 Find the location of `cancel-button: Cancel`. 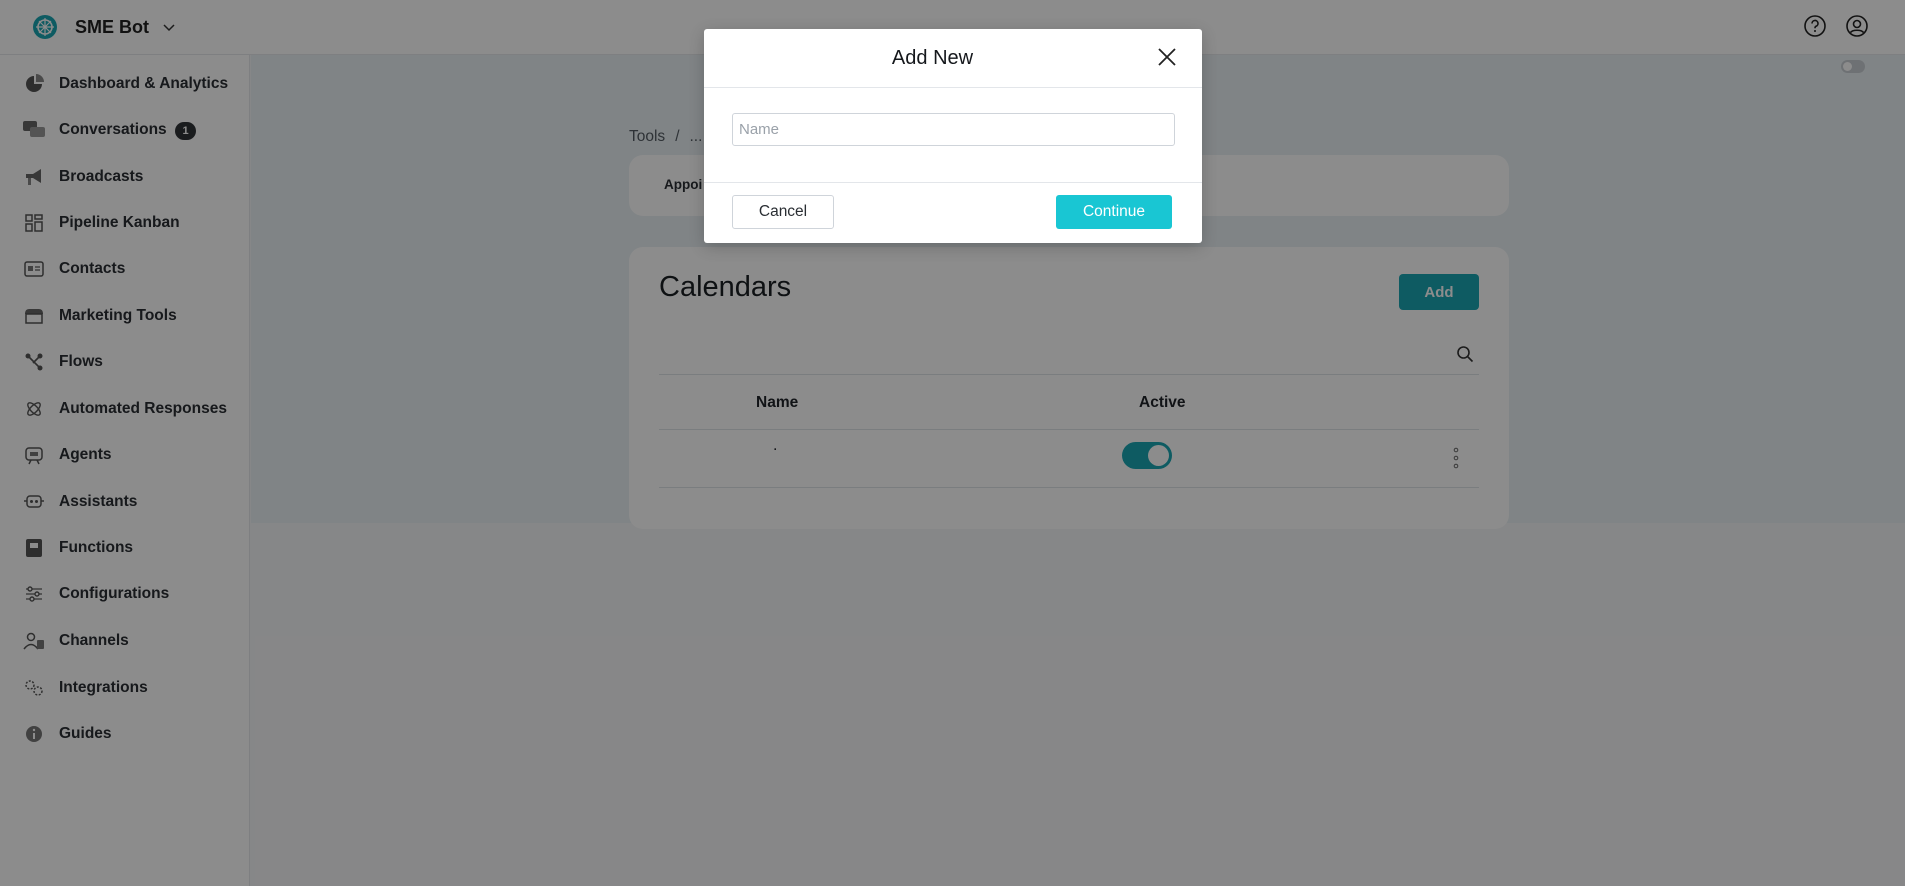

cancel-button: Cancel is located at coordinates (783, 212).